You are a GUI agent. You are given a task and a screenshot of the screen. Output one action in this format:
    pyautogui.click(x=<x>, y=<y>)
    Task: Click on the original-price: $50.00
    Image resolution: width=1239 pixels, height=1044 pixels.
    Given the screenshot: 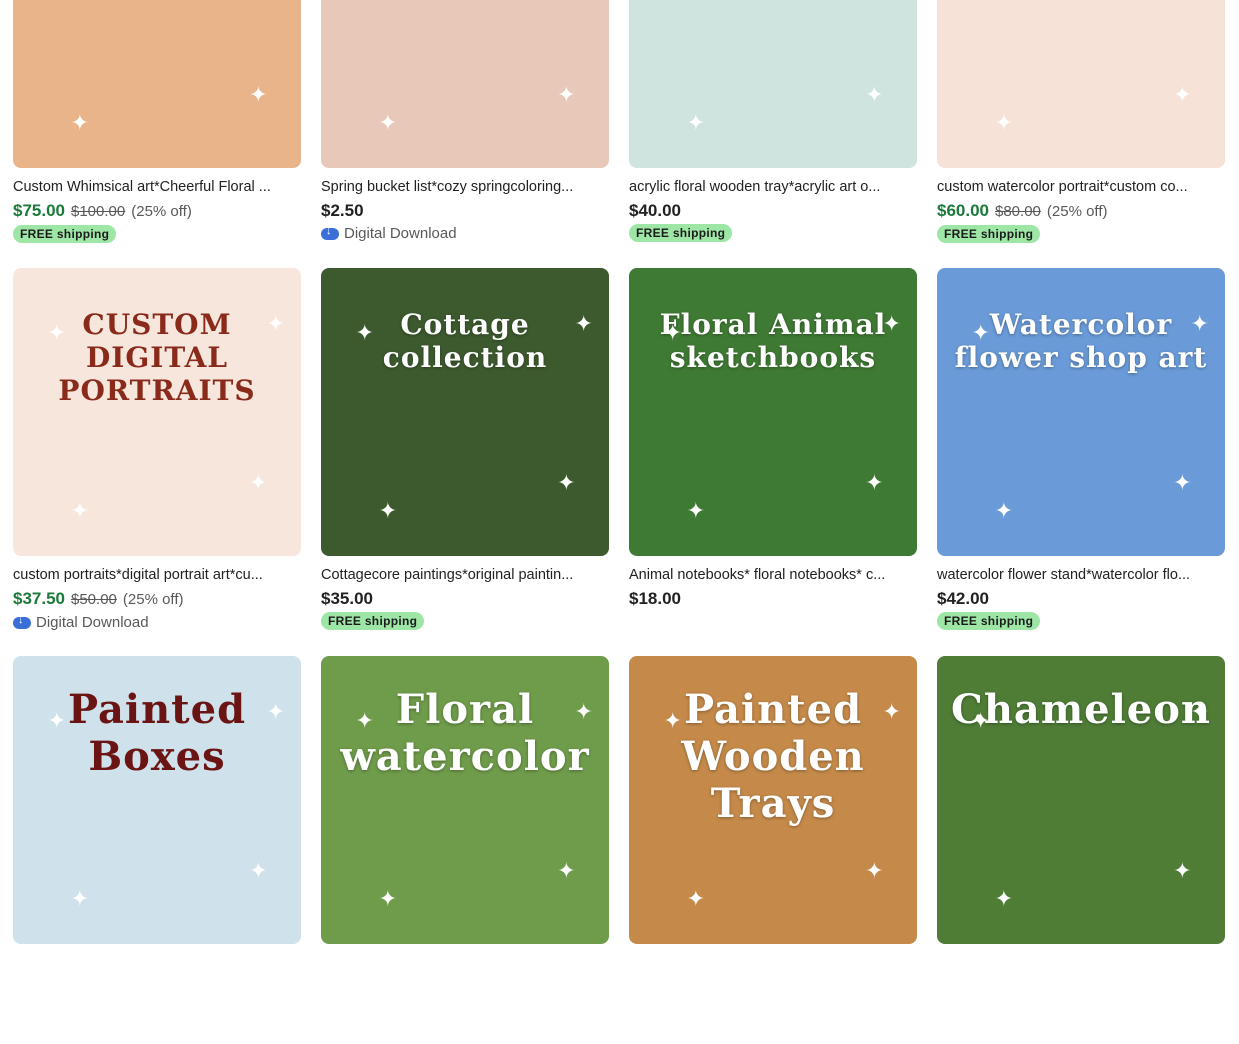 What is the action you would take?
    pyautogui.click(x=94, y=599)
    